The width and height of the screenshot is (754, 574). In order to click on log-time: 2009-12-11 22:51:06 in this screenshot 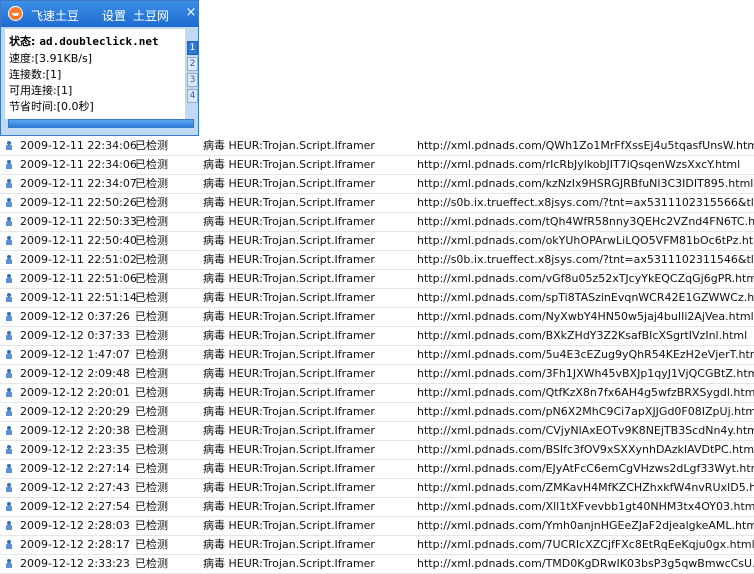, I will do `click(78, 278)`.